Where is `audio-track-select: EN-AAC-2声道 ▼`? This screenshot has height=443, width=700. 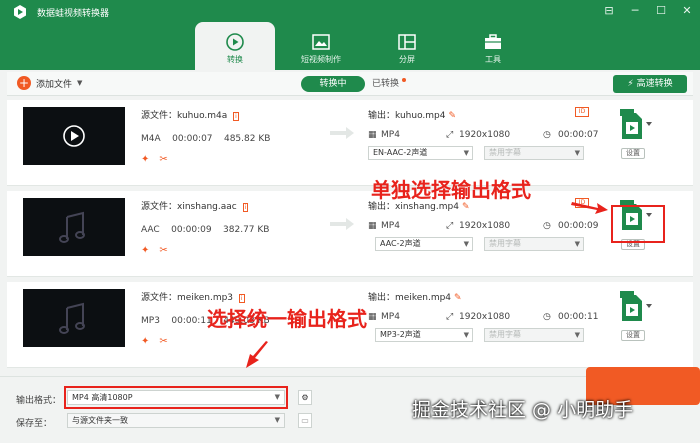 audio-track-select: EN-AAC-2声道 ▼ is located at coordinates (420, 153).